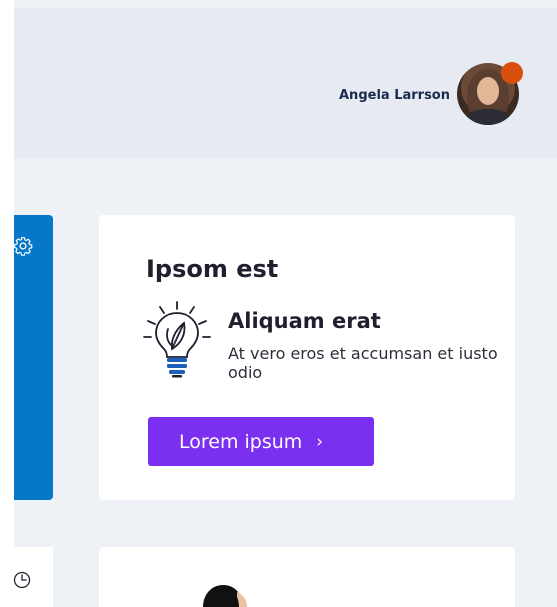 The width and height of the screenshot is (557, 607). Describe the element at coordinates (241, 441) in the screenshot. I see `button-label: Lorem ipsum` at that location.